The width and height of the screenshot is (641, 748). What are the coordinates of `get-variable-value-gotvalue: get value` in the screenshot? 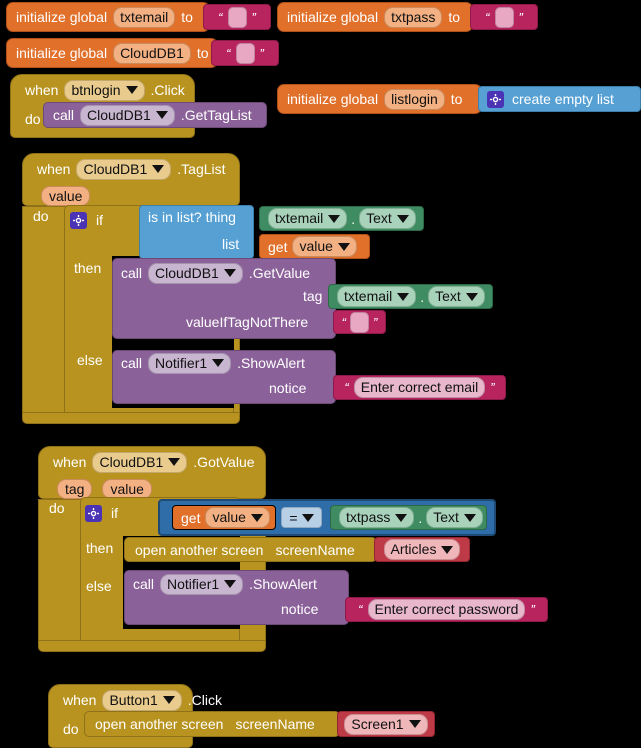 It's located at (224, 517).